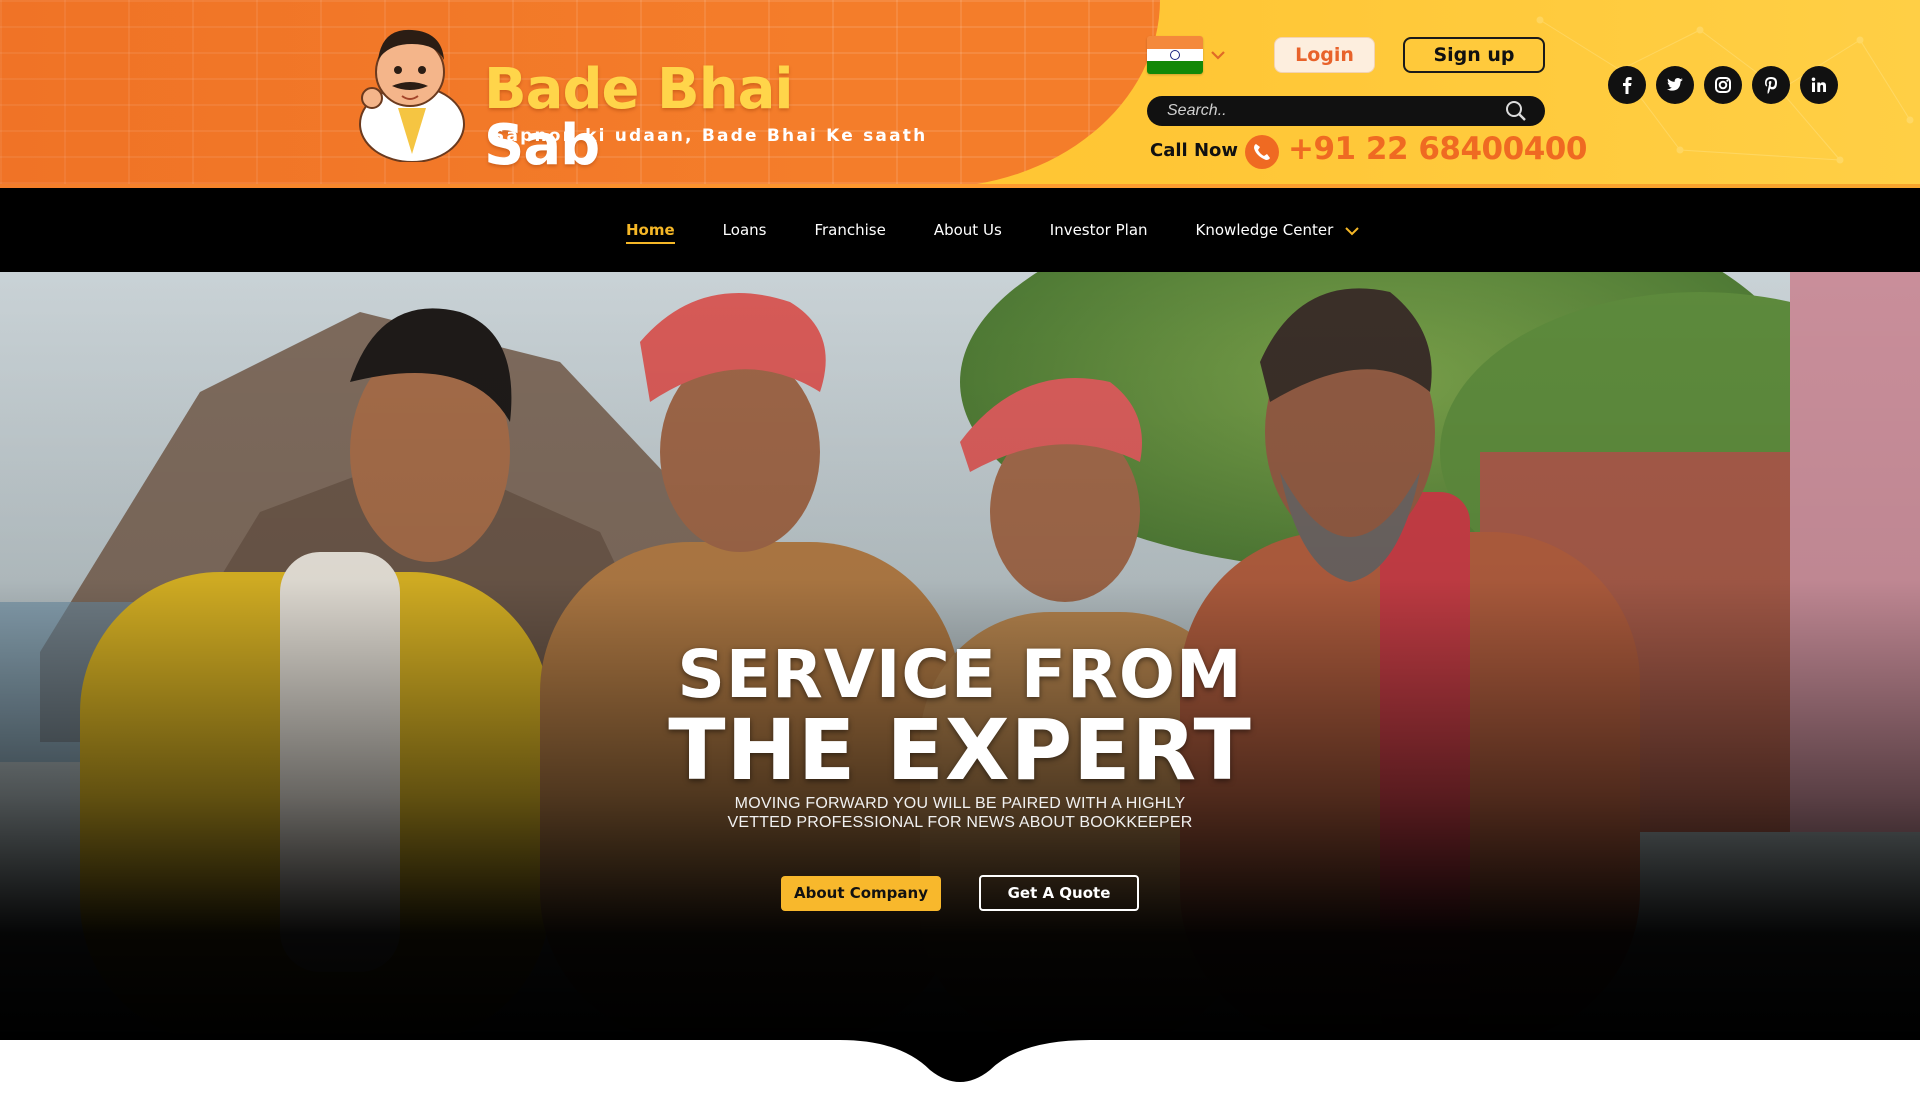 The width and height of the screenshot is (1920, 1094). Describe the element at coordinates (861, 893) in the screenshot. I see `about-company-button: About Company` at that location.